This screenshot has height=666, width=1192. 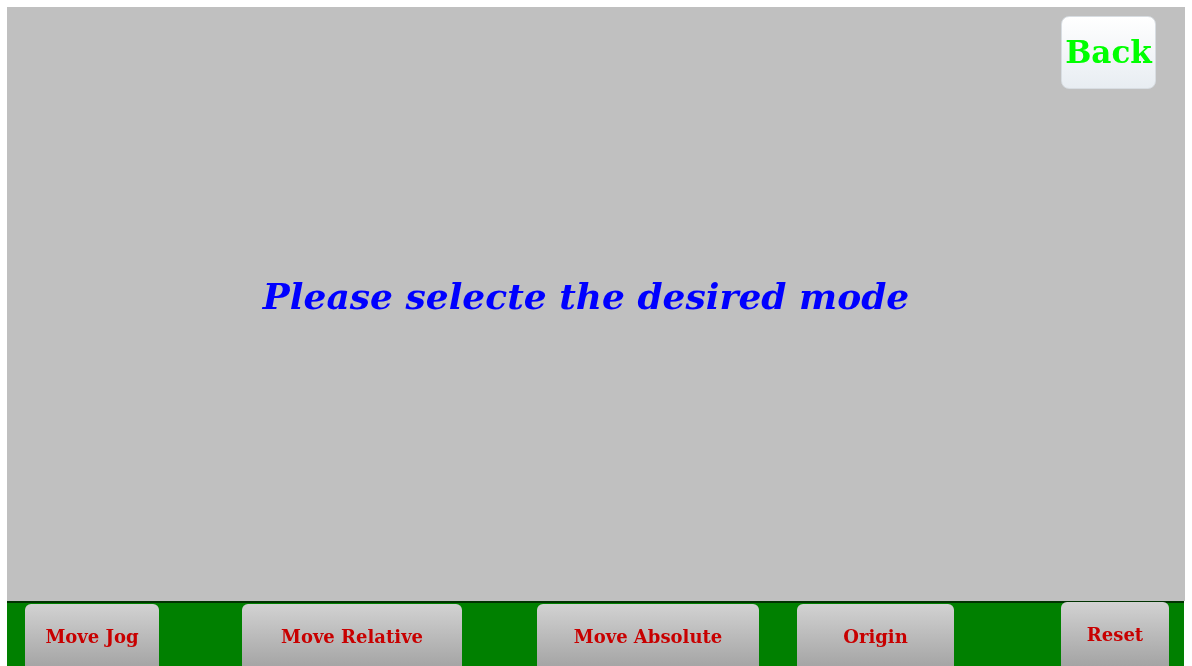 I want to click on mode-button: Move Absolute, so click(x=648, y=635).